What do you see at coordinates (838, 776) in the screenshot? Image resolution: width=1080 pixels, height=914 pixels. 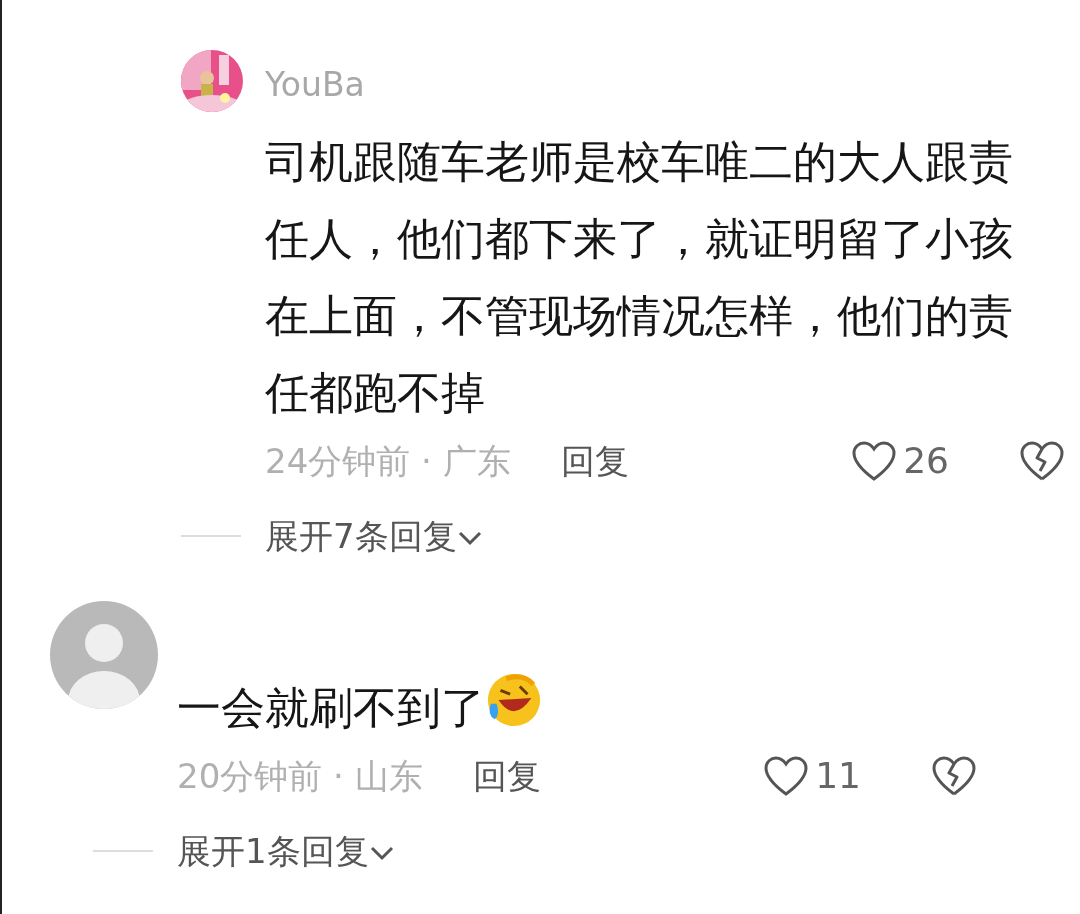 I see `like-count: 11` at bounding box center [838, 776].